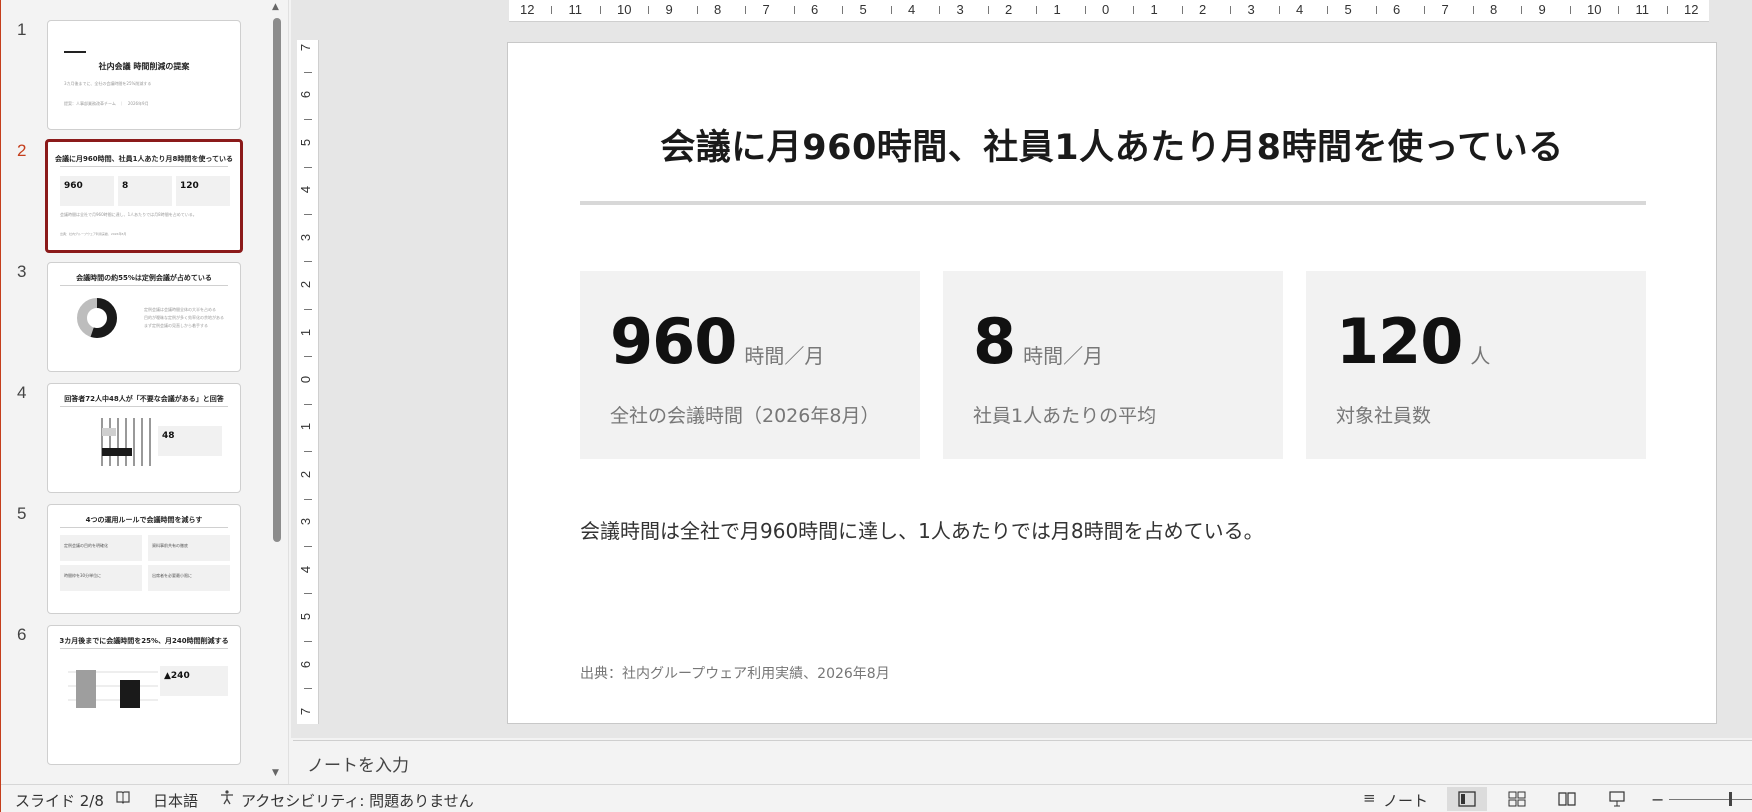  Describe the element at coordinates (97, 318) in the screenshot. I see `donut-chart-icon` at that location.